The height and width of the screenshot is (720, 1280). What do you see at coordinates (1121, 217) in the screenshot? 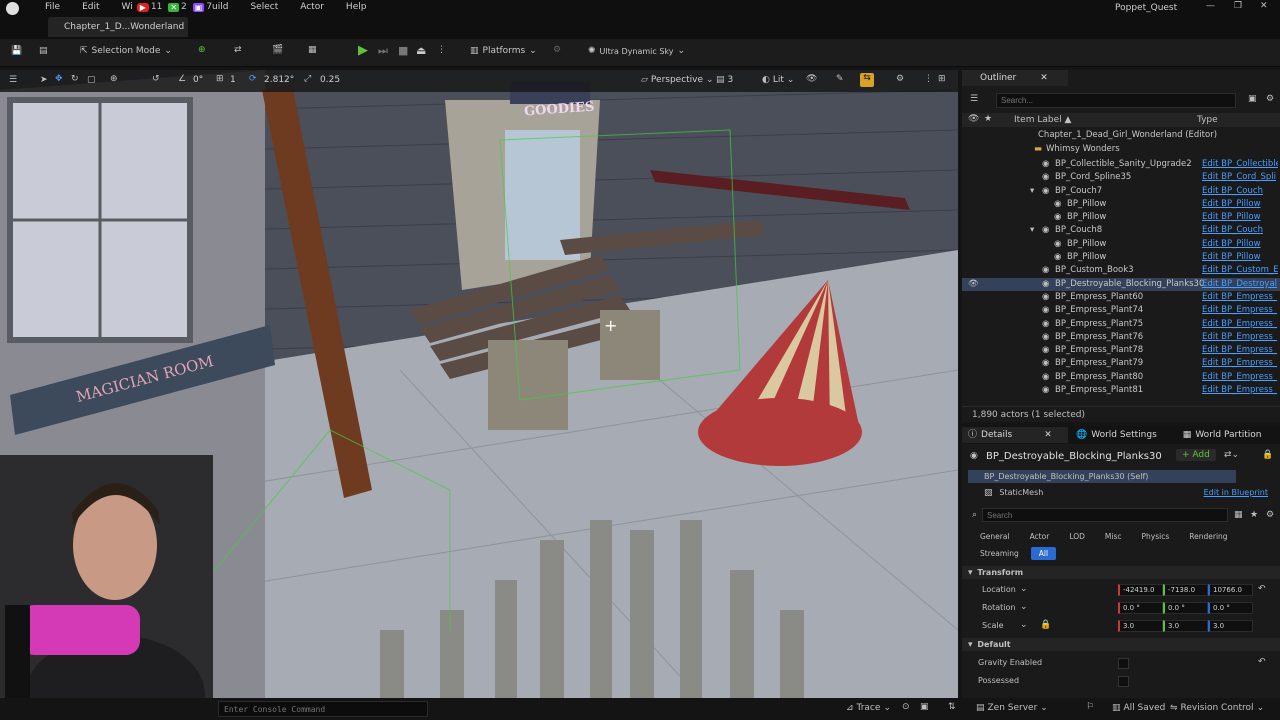
I see `outliner-row: ◉ BP_Pillow Edit BP_Pillow` at bounding box center [1121, 217].